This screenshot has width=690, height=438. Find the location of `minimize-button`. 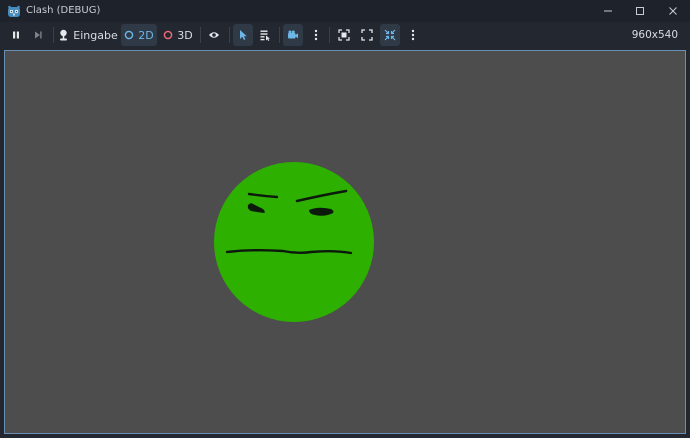

minimize-button is located at coordinates (608, 11).